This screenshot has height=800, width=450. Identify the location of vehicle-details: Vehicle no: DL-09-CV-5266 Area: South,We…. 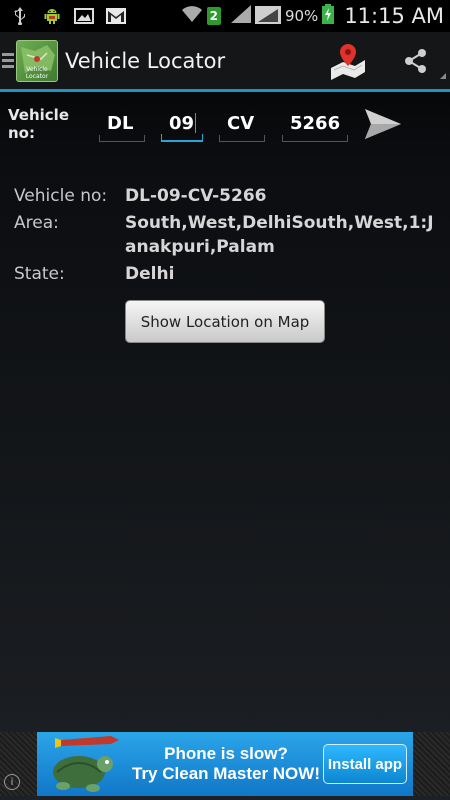
(229, 236).